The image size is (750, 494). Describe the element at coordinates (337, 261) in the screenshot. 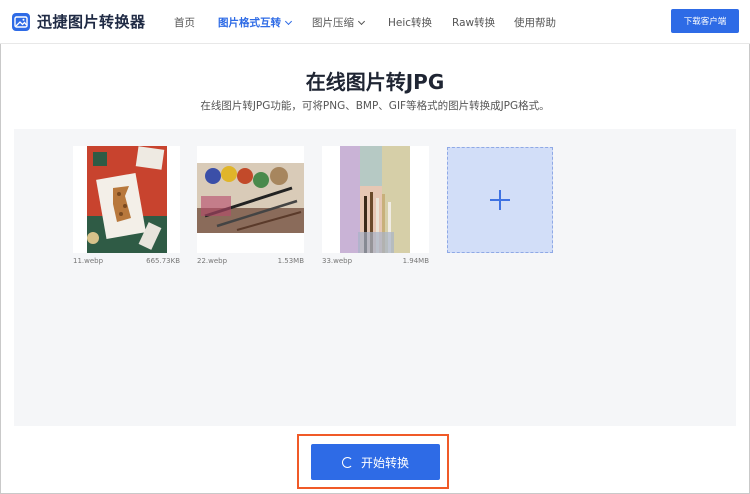

I see `file-name: 33.webp` at that location.